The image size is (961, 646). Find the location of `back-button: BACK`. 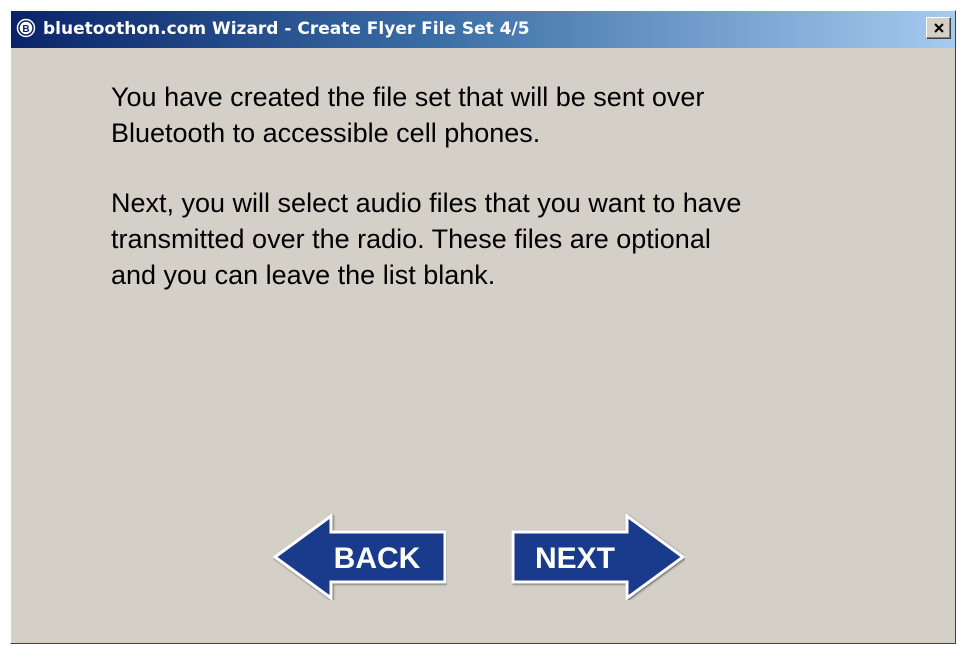

back-button: BACK is located at coordinates (360, 557).